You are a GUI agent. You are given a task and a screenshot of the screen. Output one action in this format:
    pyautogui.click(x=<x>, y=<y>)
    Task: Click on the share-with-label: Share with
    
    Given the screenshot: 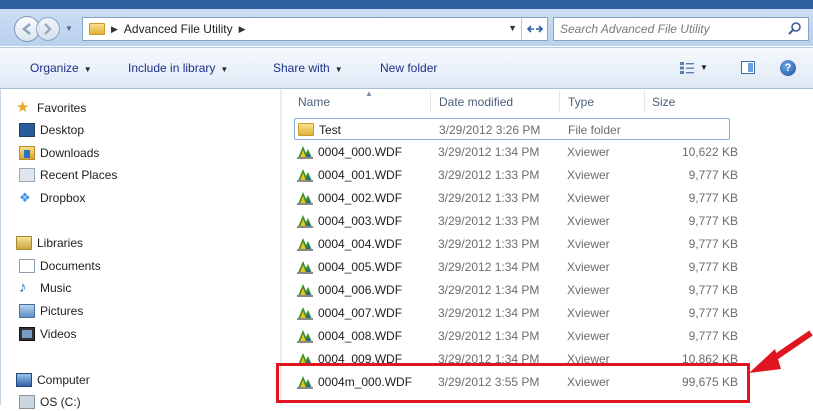 What is the action you would take?
    pyautogui.click(x=301, y=68)
    